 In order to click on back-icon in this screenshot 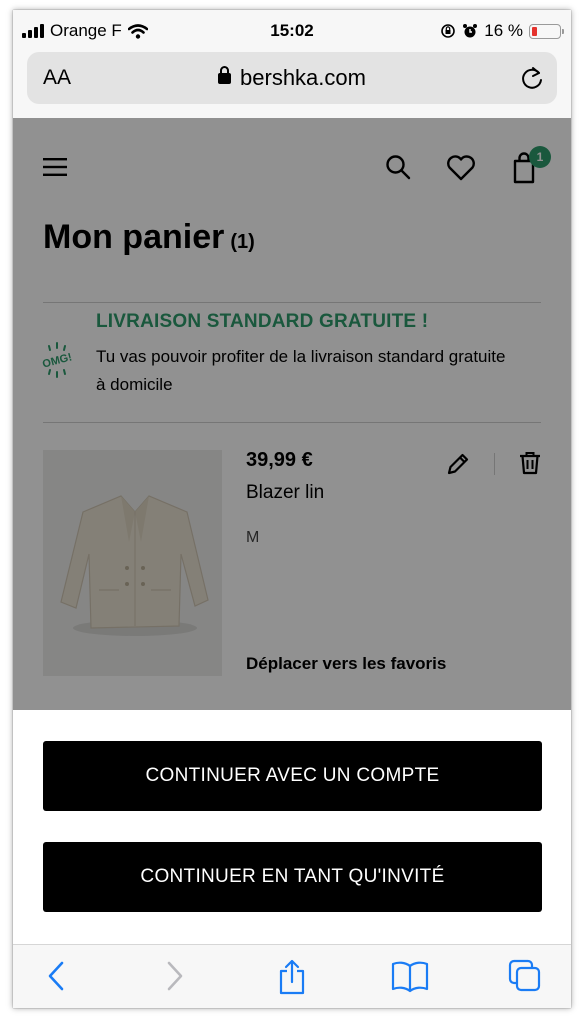, I will do `click(56, 976)`.